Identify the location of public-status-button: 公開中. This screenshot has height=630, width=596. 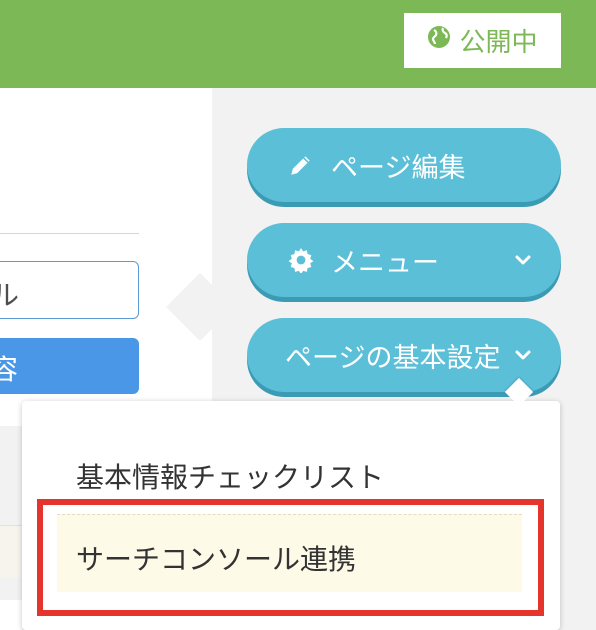
(482, 40).